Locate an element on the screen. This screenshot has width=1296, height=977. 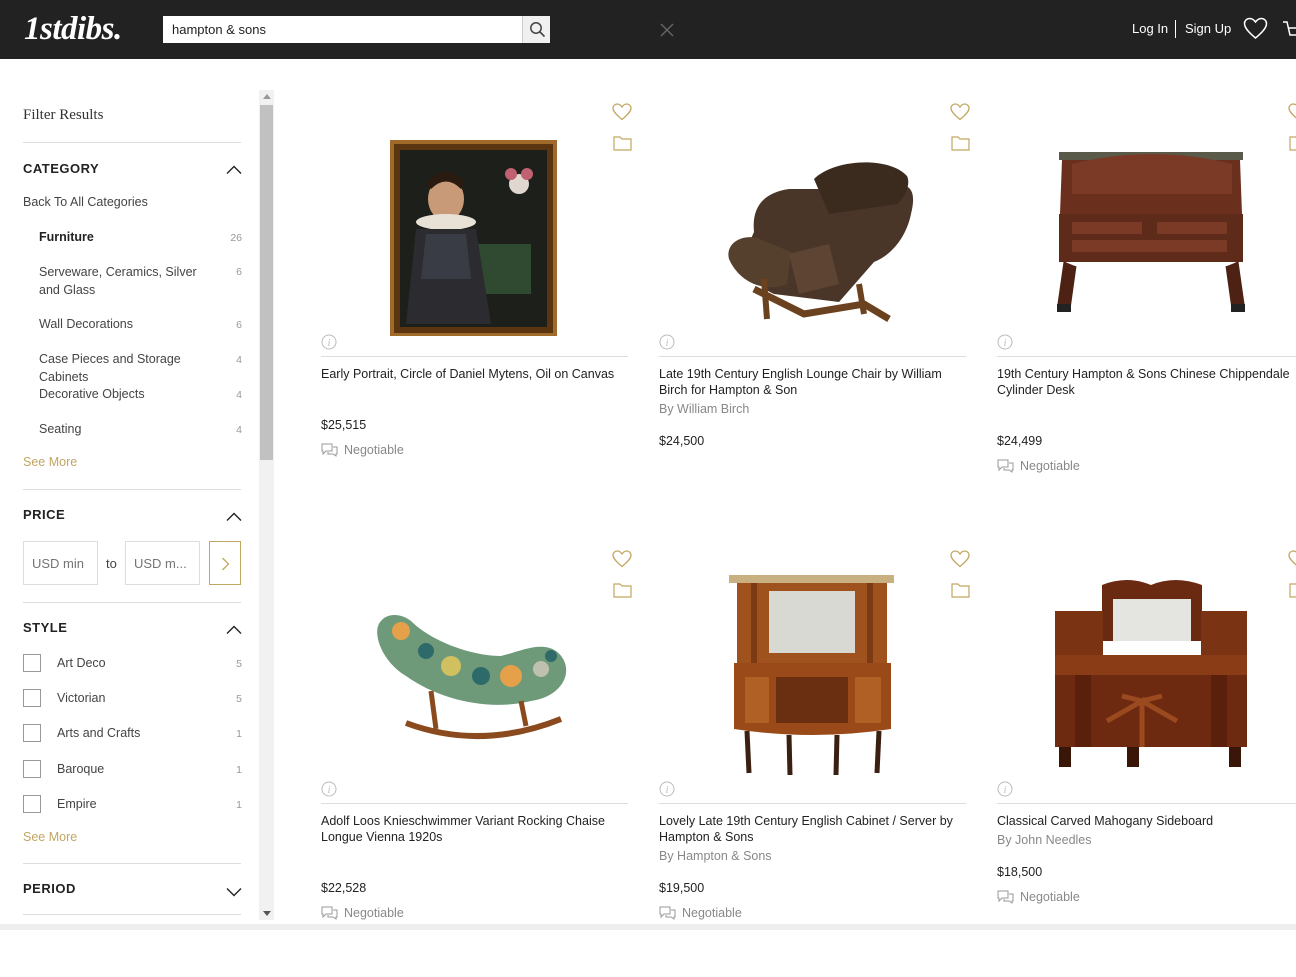
top-header: 1stdibs. Log In Sign Up is located at coordinates (648, 29).